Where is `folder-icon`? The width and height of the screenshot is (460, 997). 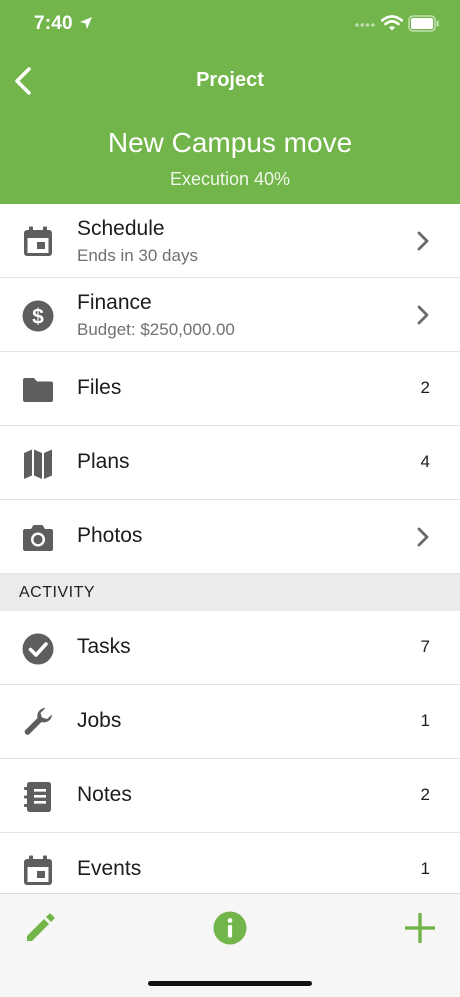 folder-icon is located at coordinates (38, 390).